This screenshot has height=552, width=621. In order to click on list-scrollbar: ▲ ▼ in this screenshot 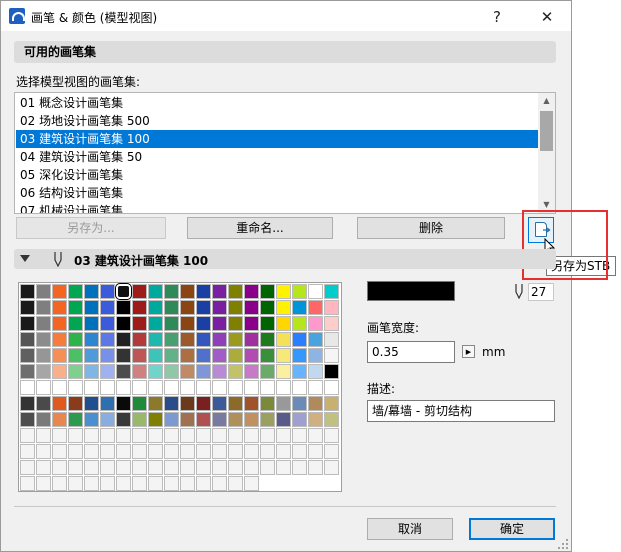, I will do `click(546, 153)`.